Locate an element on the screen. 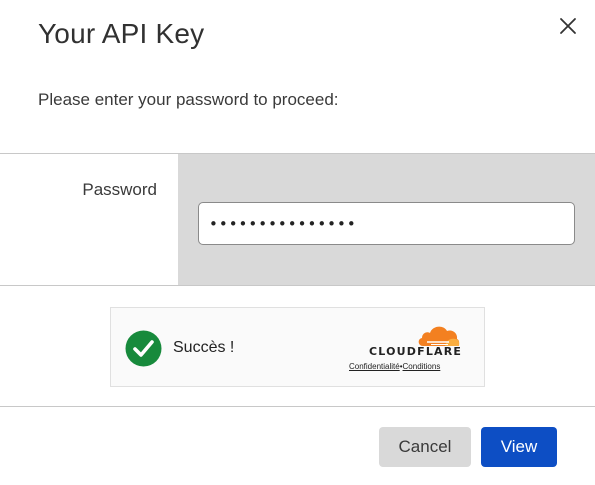 Image resolution: width=595 pixels, height=485 pixels. close-button is located at coordinates (568, 26).